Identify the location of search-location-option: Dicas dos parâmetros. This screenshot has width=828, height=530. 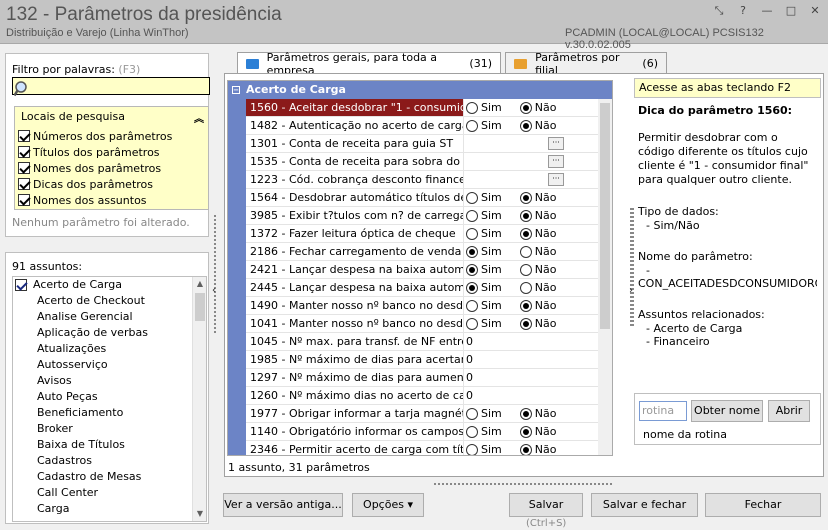
(95, 184).